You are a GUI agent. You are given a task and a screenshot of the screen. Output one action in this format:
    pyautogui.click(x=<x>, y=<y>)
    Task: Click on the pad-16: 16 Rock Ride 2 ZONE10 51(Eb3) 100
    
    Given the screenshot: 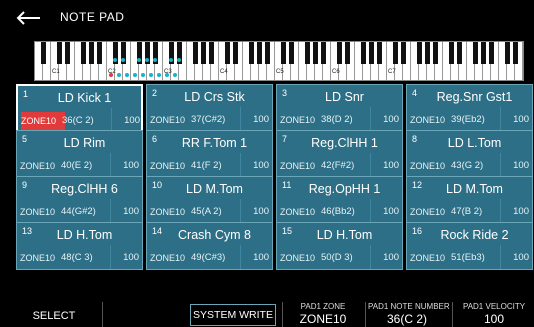 What is the action you would take?
    pyautogui.click(x=469, y=246)
    